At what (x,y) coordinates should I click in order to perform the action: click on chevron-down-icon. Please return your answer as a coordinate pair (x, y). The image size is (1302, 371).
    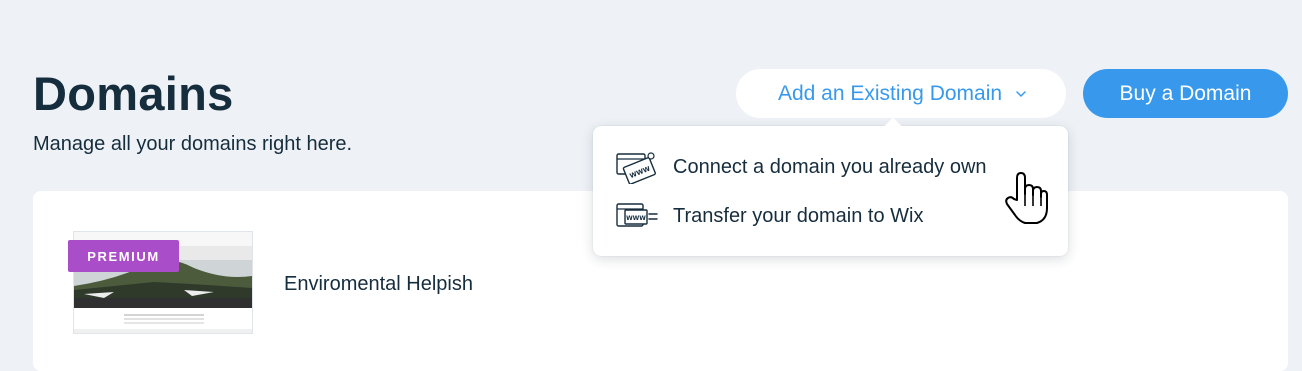
    Looking at the image, I should click on (1021, 93).